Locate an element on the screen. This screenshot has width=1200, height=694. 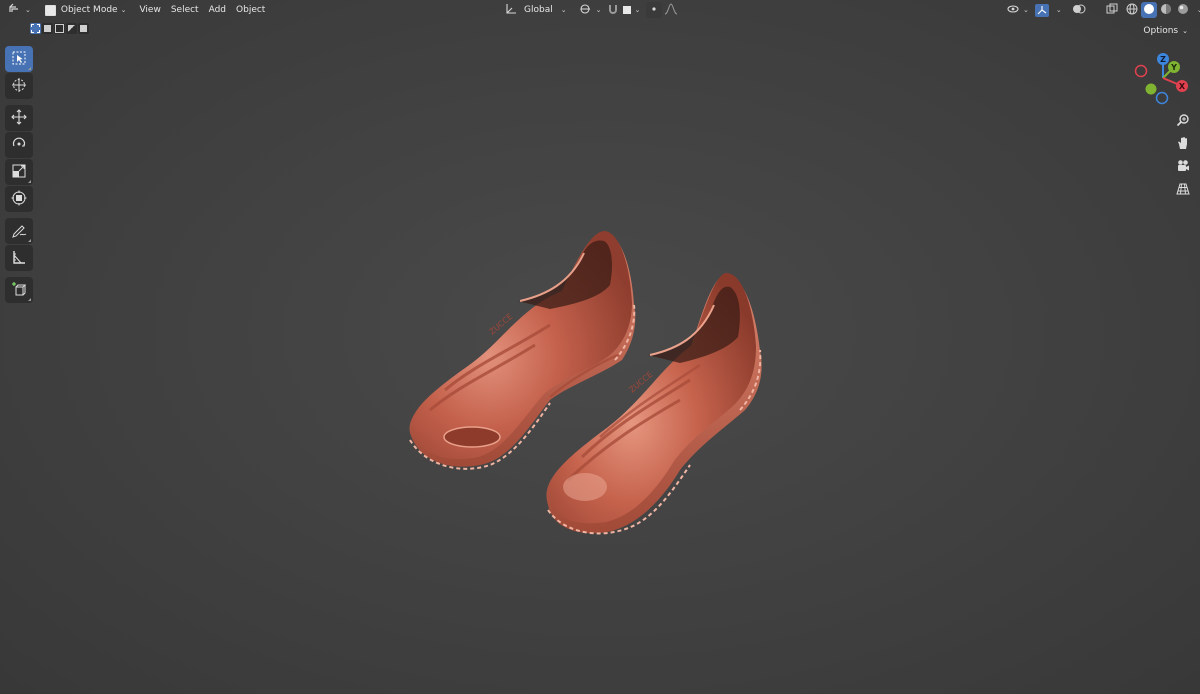
perspective-toggle-button is located at coordinates (1183, 190).